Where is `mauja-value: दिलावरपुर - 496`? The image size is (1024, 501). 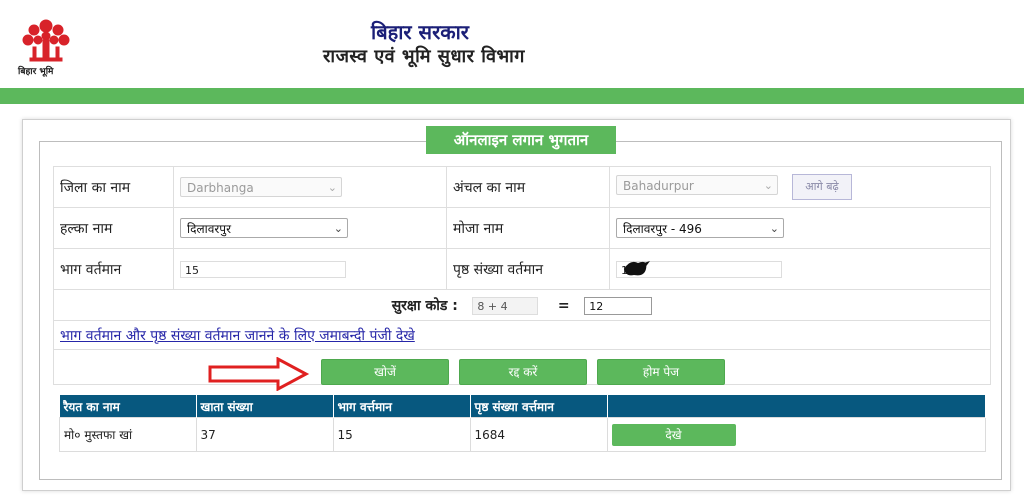 mauja-value: दिलावरपुर - 496 is located at coordinates (662, 229).